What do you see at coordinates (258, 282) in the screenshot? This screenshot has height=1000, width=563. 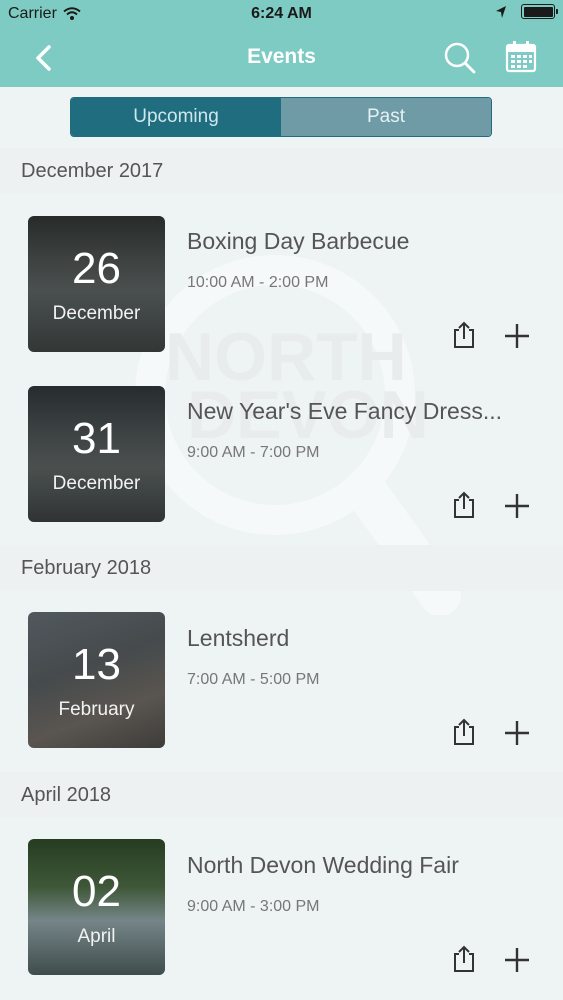 I see `event-time: 10:00 AM - 2:00 PM` at bounding box center [258, 282].